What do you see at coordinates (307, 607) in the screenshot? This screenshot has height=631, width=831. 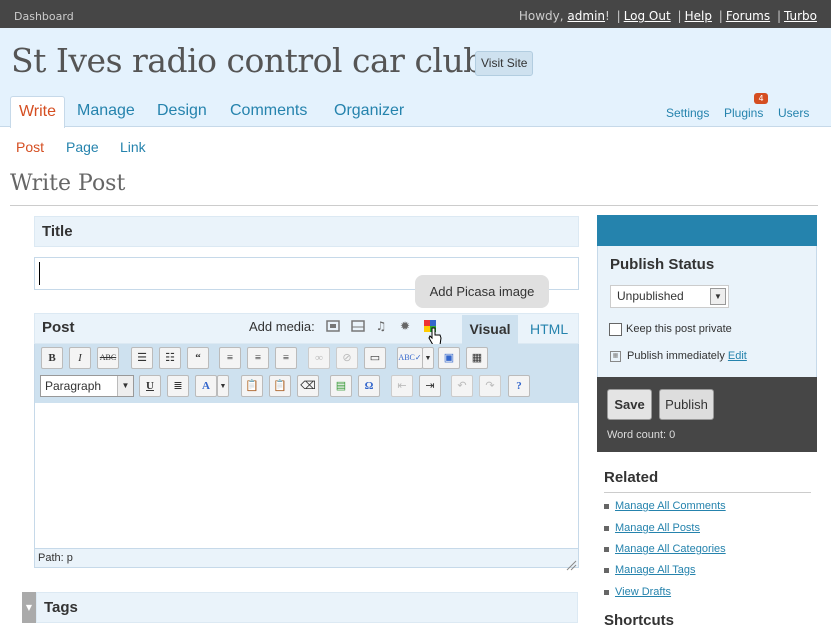 I see `tags-box-heading: Tags` at bounding box center [307, 607].